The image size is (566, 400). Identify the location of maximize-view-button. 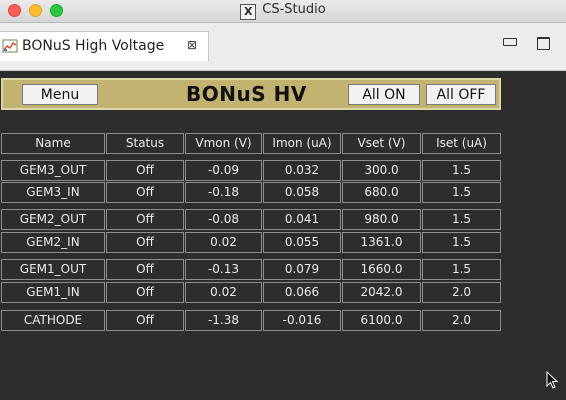
(543, 43).